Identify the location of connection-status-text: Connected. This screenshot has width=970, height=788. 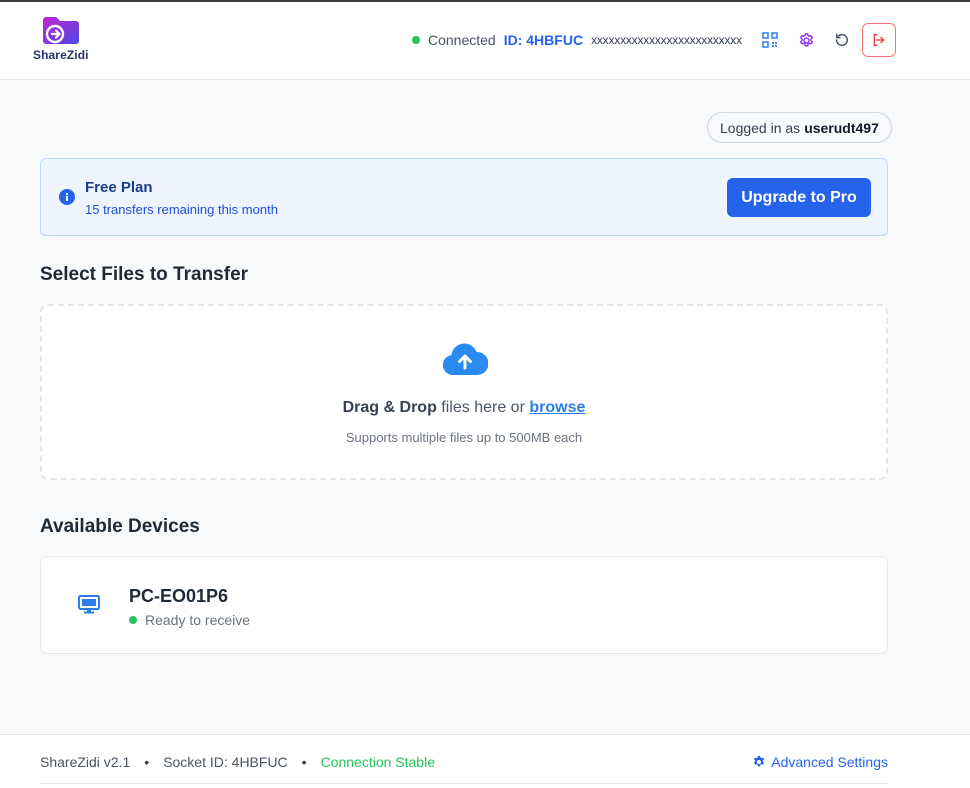
(462, 40).